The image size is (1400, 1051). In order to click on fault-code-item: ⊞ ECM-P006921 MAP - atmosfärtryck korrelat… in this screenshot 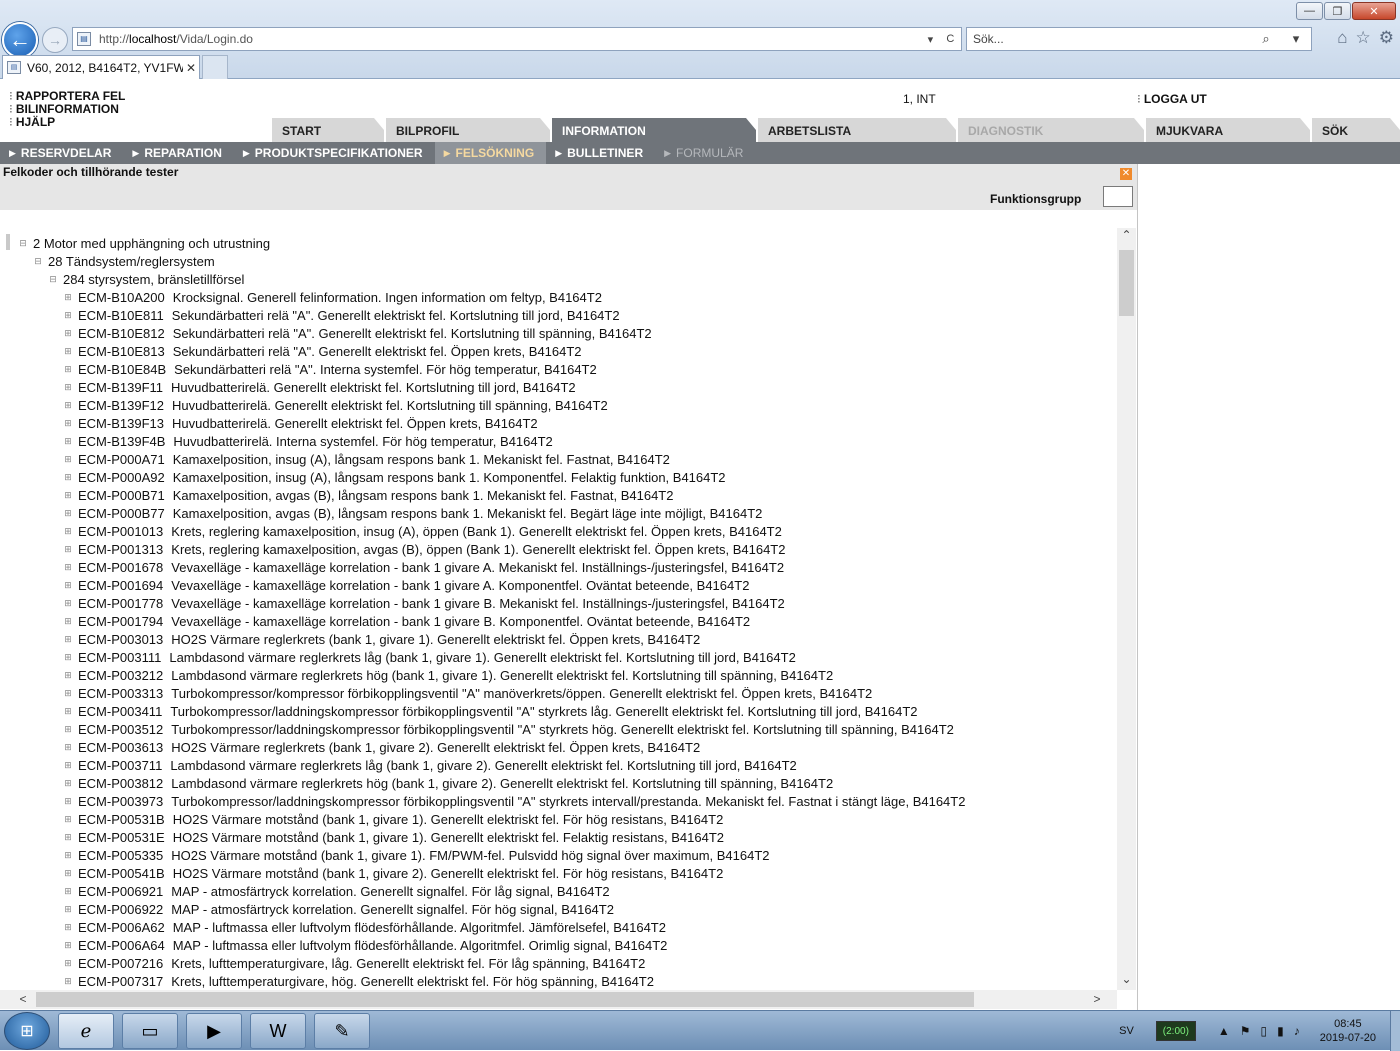, I will do `click(304, 891)`.